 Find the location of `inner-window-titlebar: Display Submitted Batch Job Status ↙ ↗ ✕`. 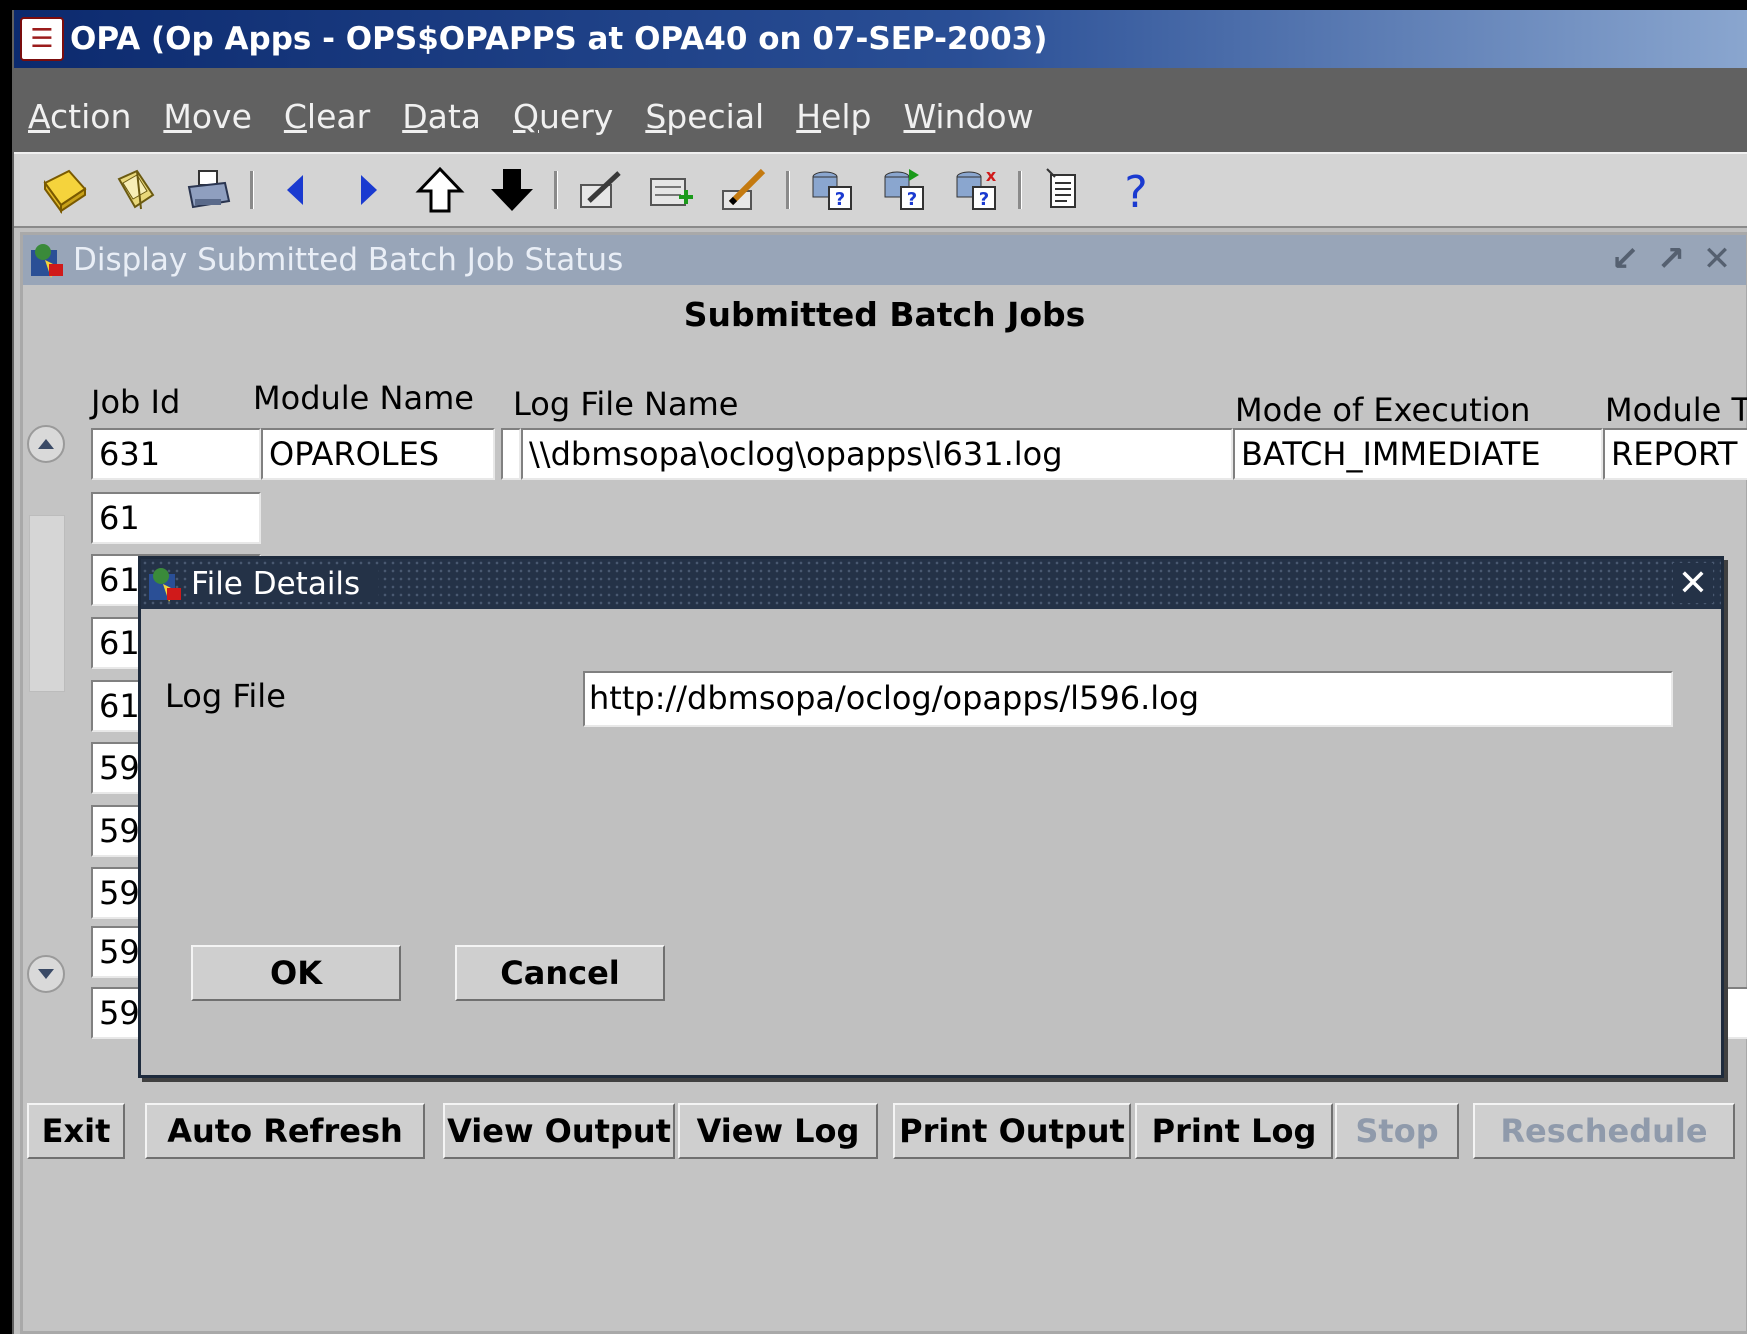

inner-window-titlebar: Display Submitted Batch Job Status ↙ ↗ ✕ is located at coordinates (884, 260).